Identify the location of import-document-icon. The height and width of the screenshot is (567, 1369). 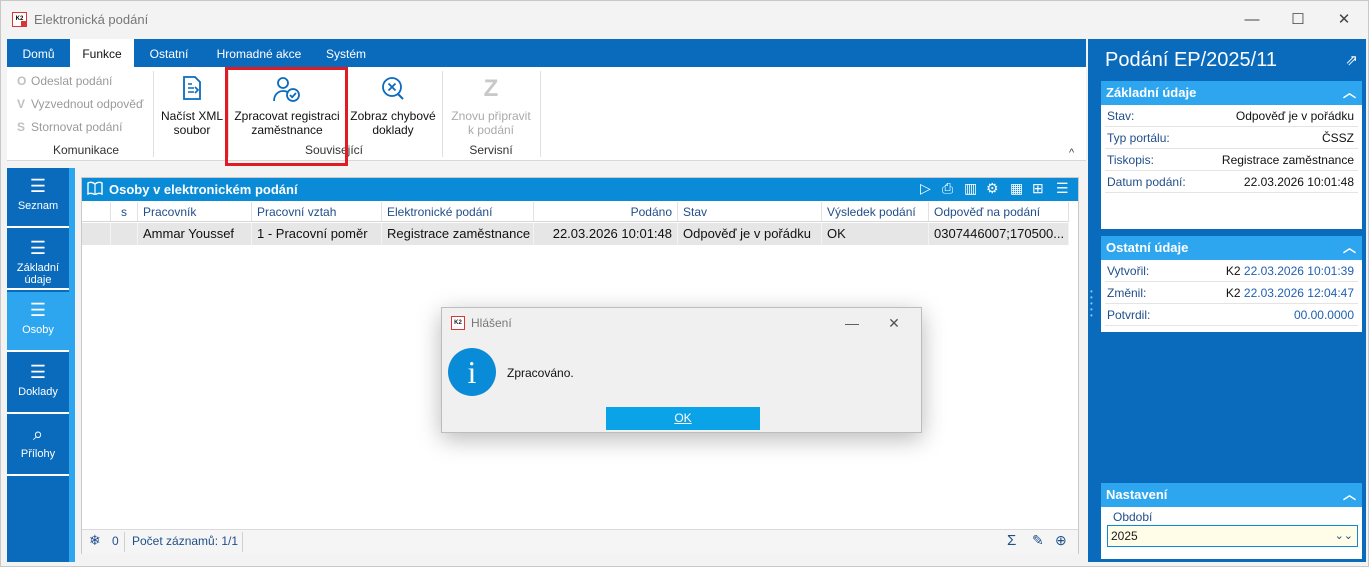
(192, 89).